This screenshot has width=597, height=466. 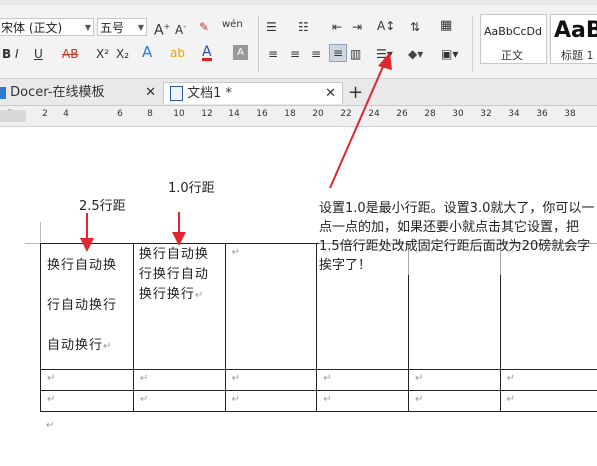 What do you see at coordinates (87, 245) in the screenshot?
I see `arrow-2-5-head` at bounding box center [87, 245].